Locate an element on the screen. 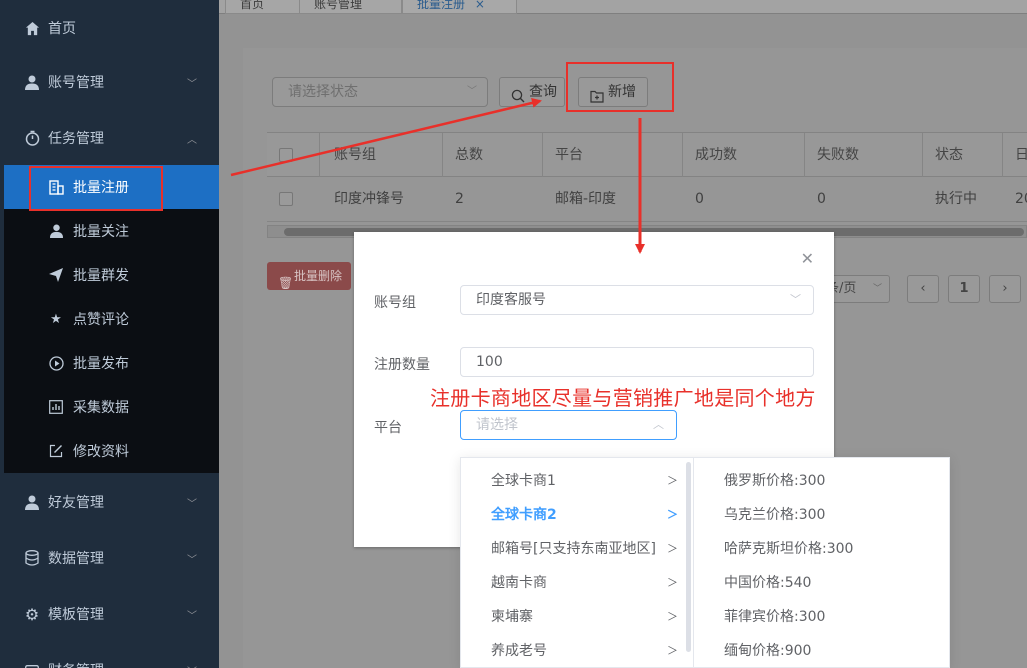 This screenshot has width=1027, height=668. close-icon: ✕ is located at coordinates (807, 258).